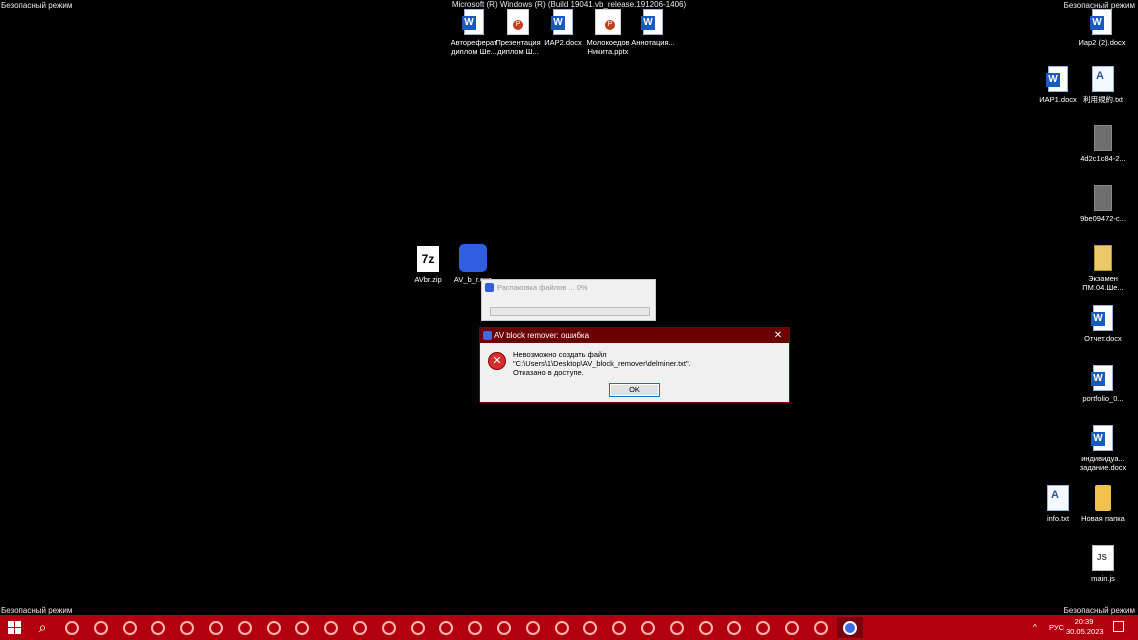 The height and width of the screenshot is (640, 1138). What do you see at coordinates (1103, 338) in the screenshot?
I see `desktop-icon-label: Отчет.docx` at bounding box center [1103, 338].